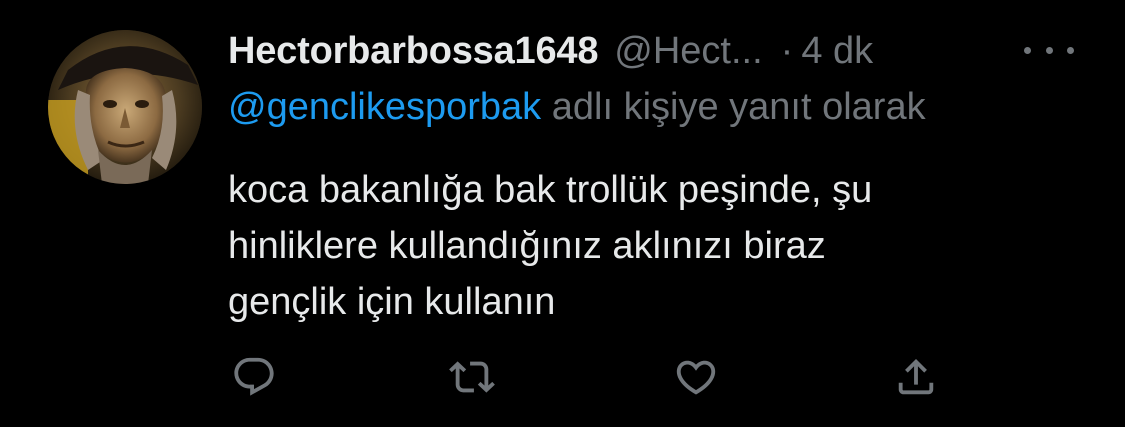 This screenshot has height=427, width=1125. I want to click on heart-icon, so click(696, 377).